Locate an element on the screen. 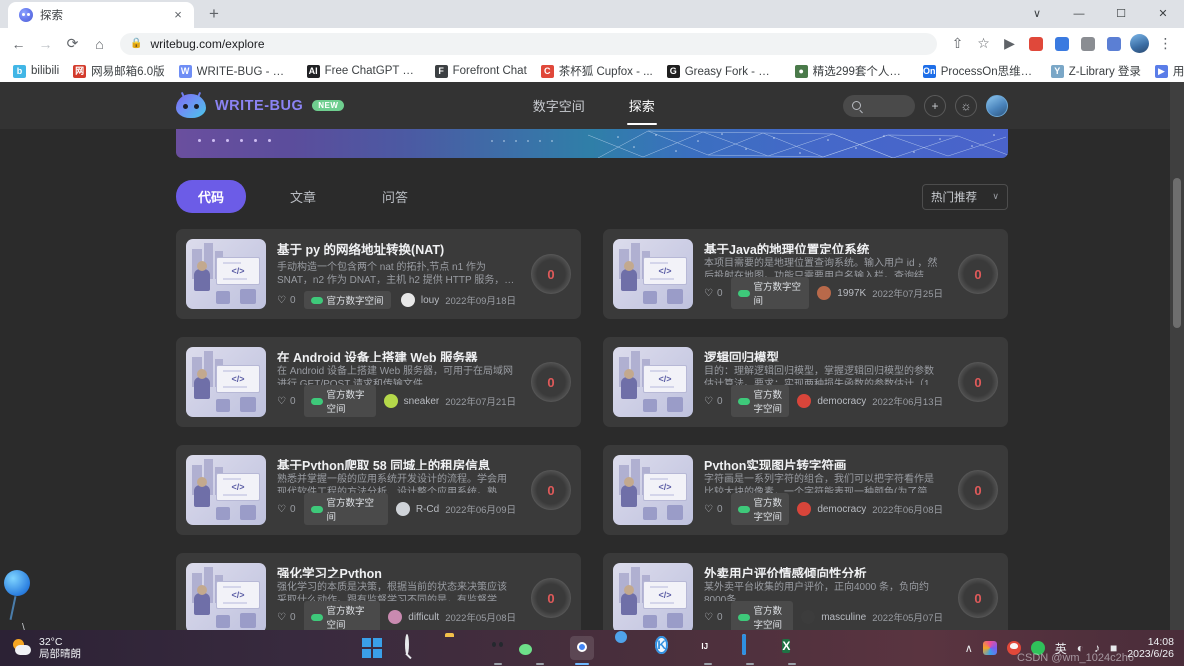 This screenshot has height=666, width=1184. card-title: 基于Python爬取 58 同城上的租房信息 is located at coordinates (396, 462).